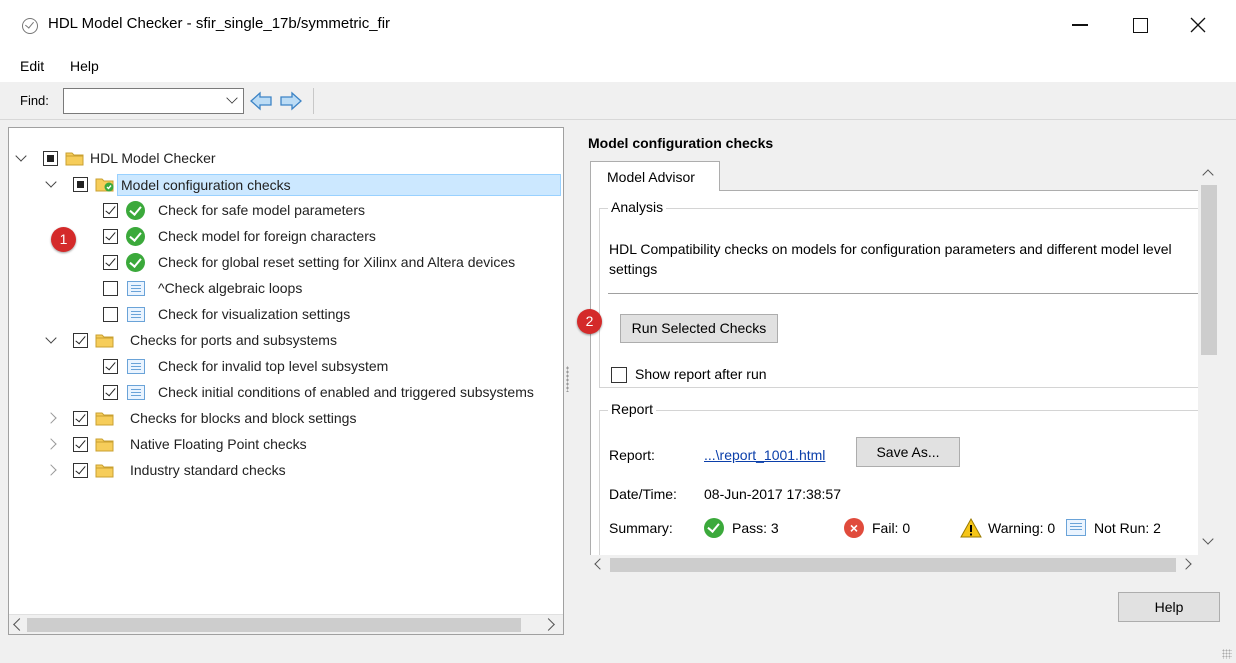 This screenshot has height=663, width=1236. What do you see at coordinates (267, 236) in the screenshot?
I see `tree-label: Check model for foreign characters` at bounding box center [267, 236].